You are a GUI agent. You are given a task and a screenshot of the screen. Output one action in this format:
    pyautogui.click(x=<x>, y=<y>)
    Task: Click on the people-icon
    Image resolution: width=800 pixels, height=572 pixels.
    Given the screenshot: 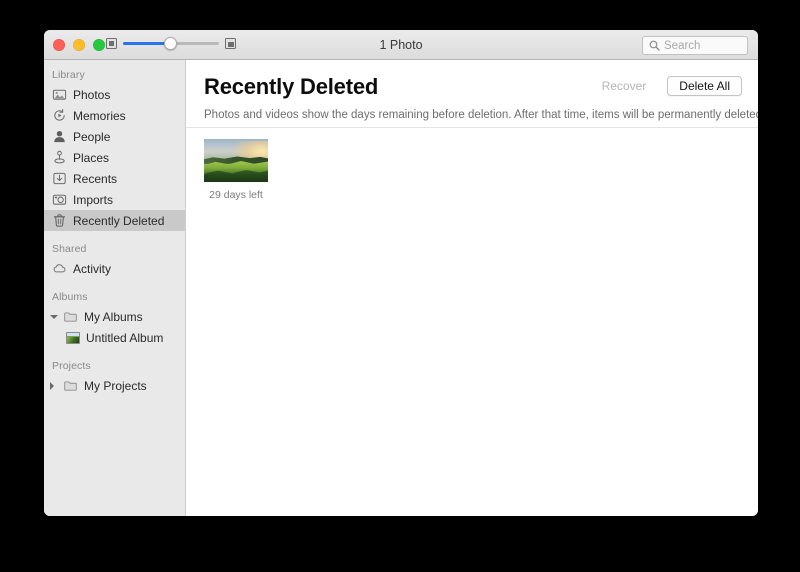 What is the action you would take?
    pyautogui.click(x=59, y=136)
    